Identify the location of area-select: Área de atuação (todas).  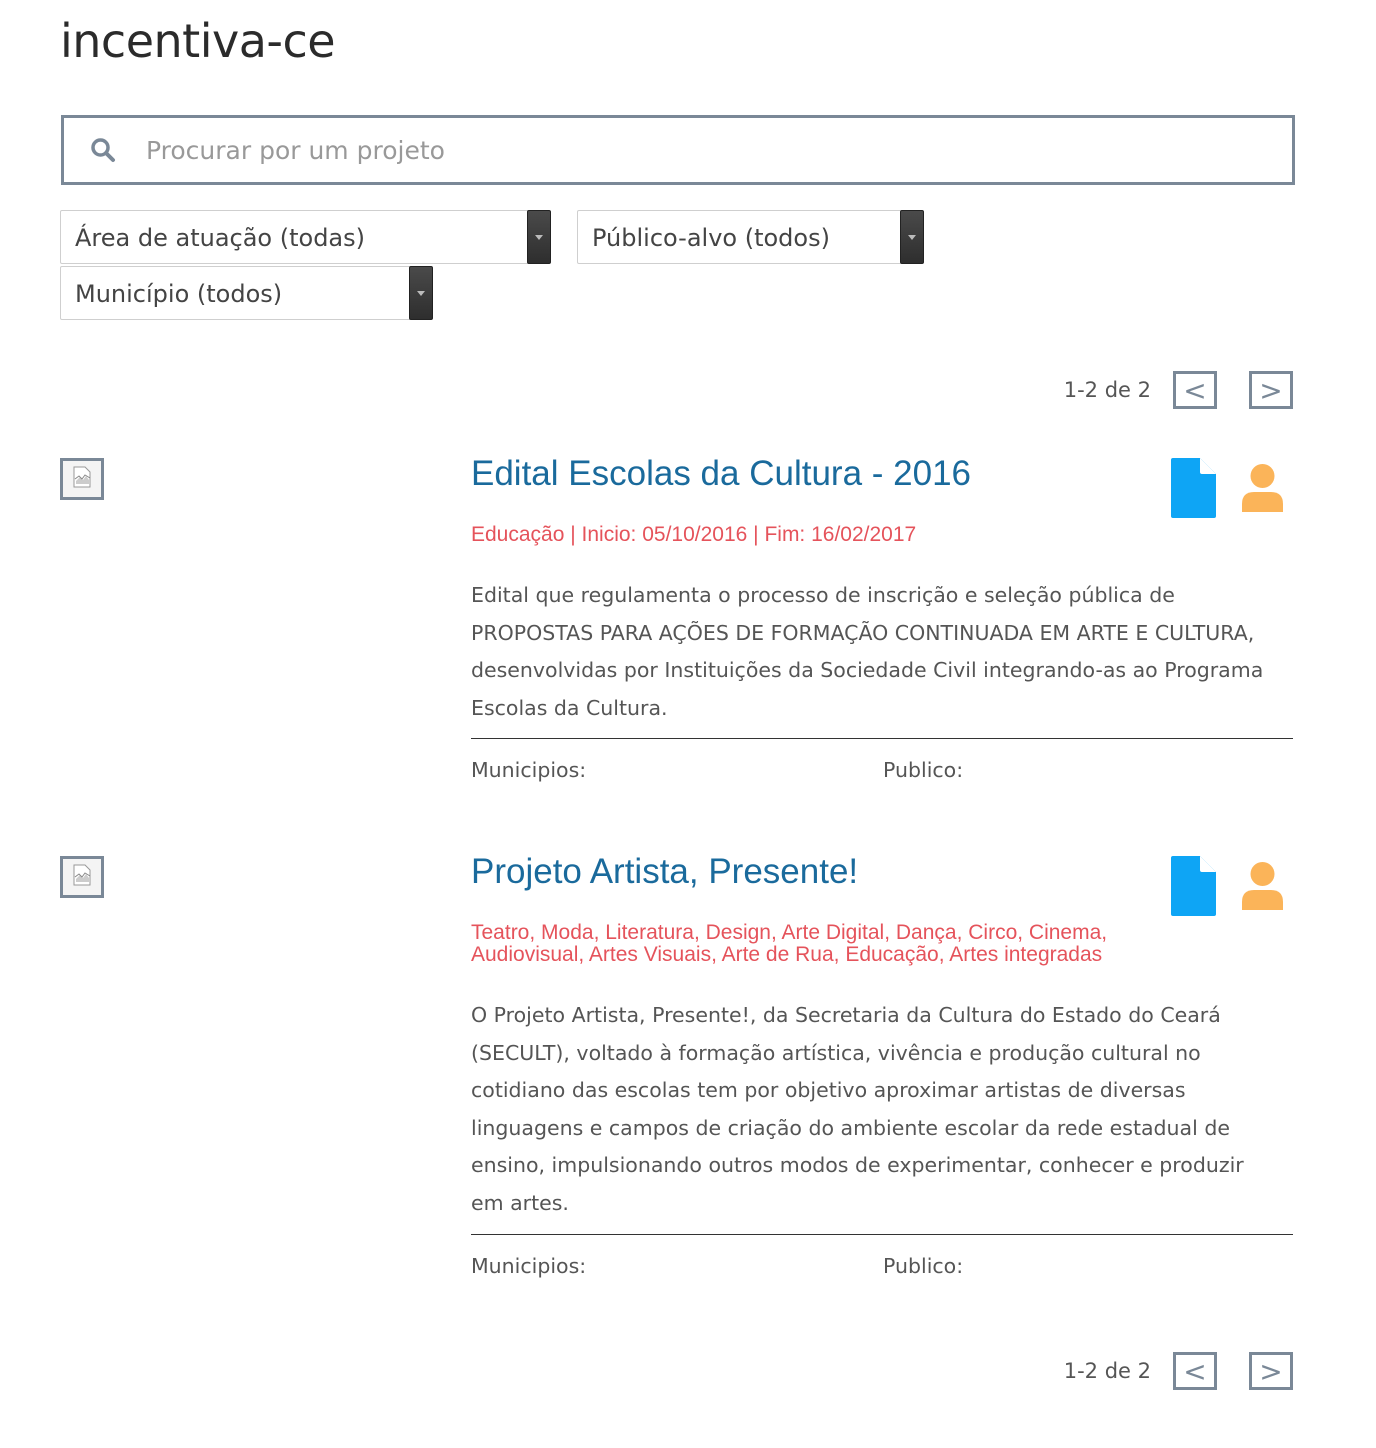
(305, 237).